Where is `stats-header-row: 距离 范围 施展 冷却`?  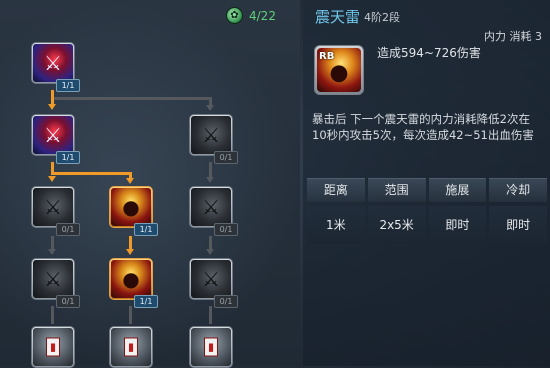 stats-header-row: 距离 范围 施展 冷却 is located at coordinates (428, 190).